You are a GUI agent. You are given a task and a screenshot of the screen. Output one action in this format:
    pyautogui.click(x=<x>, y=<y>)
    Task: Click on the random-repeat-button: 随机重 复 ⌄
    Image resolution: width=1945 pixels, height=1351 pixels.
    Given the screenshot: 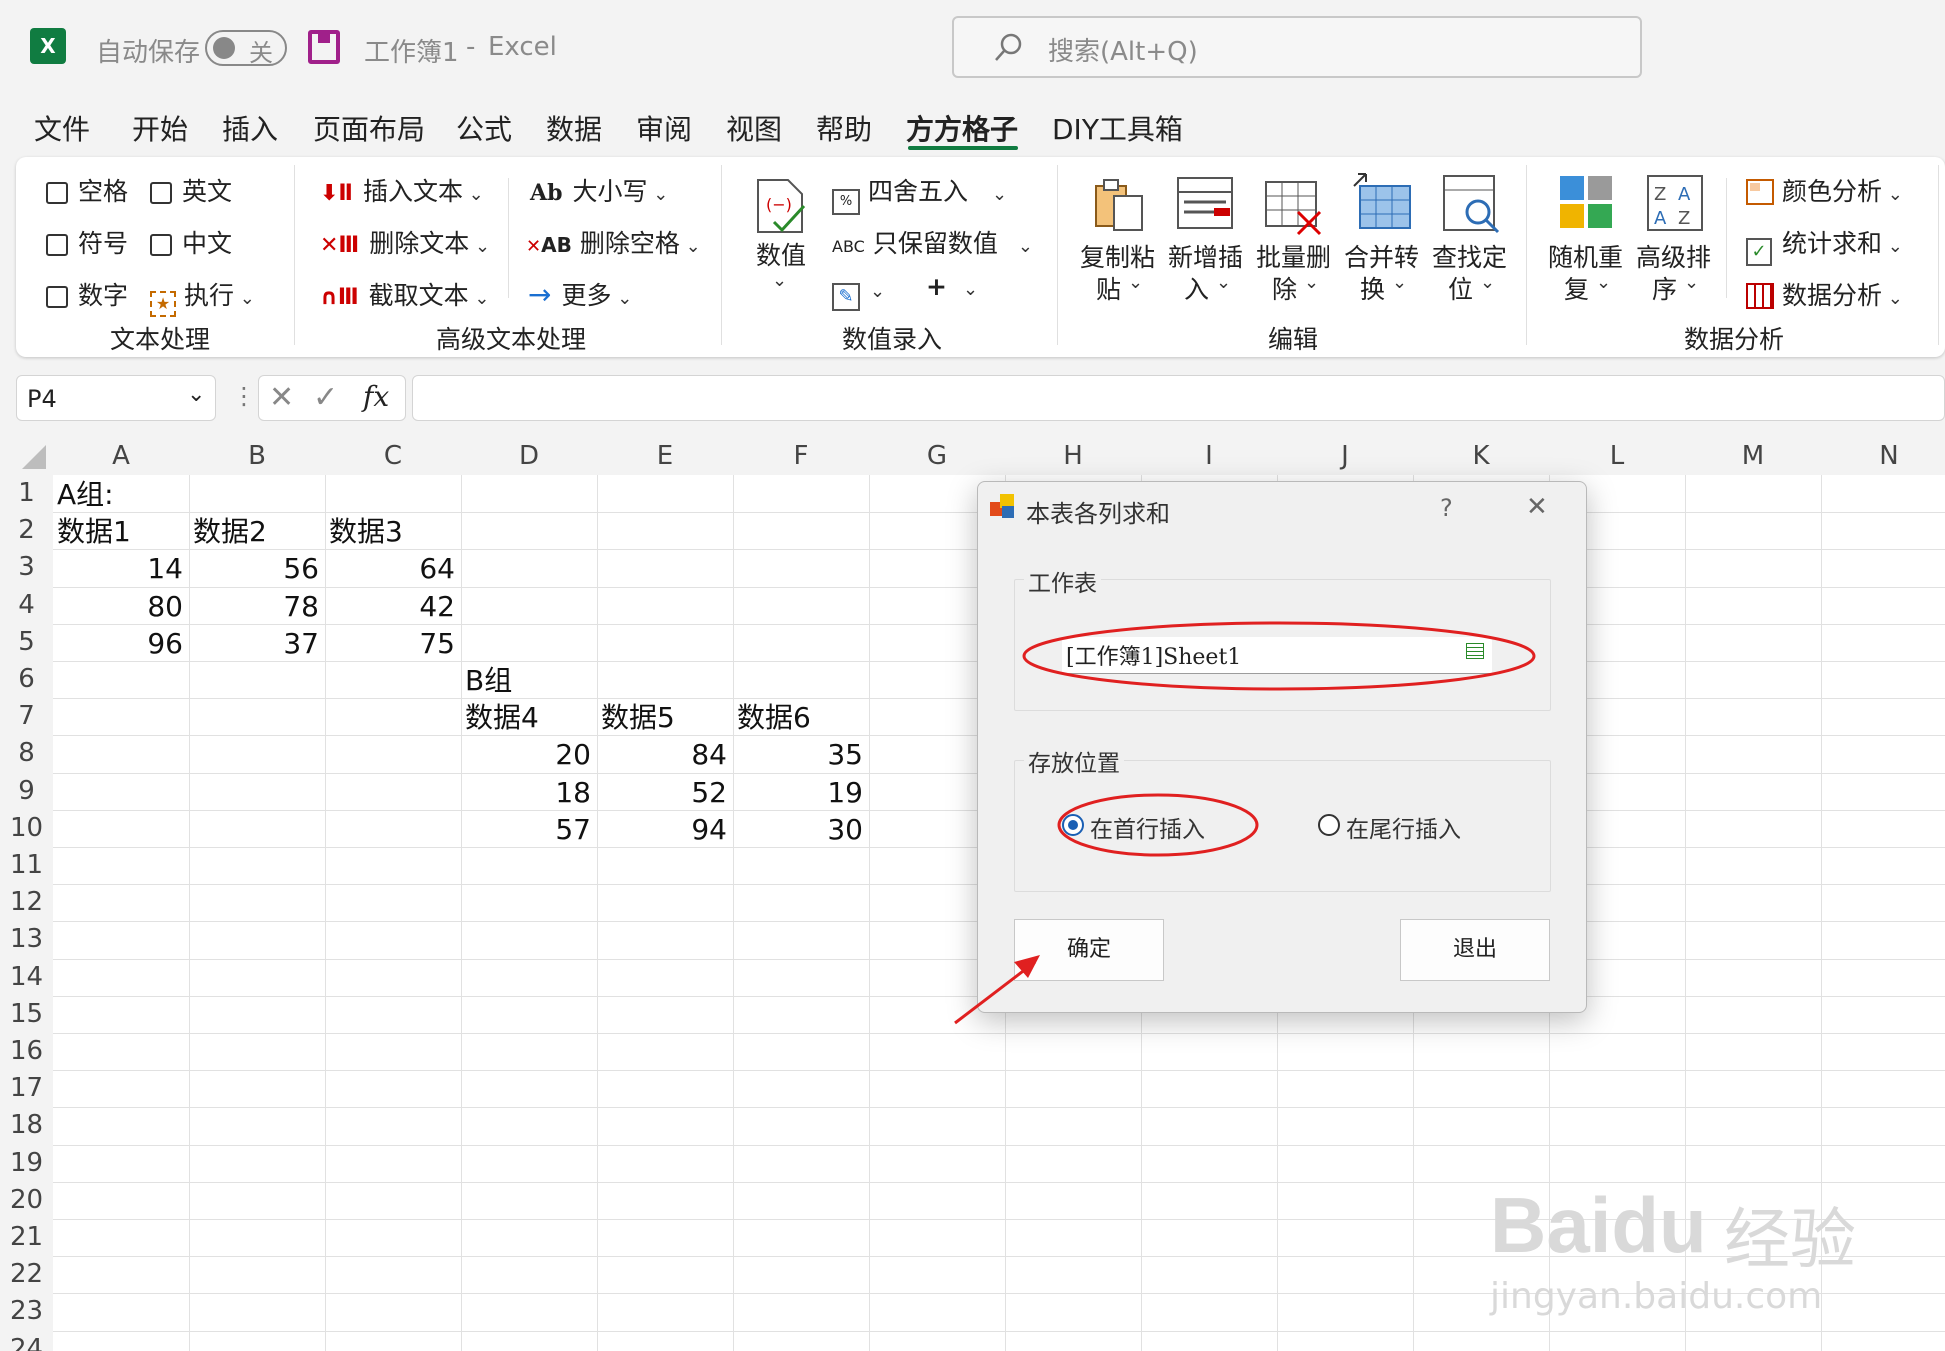 What is the action you would take?
    pyautogui.click(x=1586, y=240)
    